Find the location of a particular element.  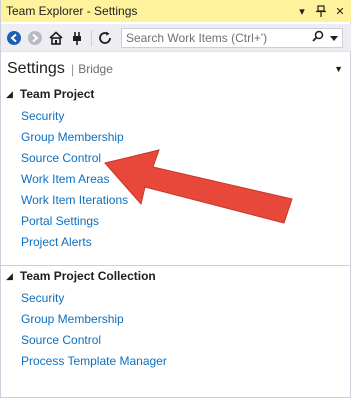

window-dropdown-icon: ▾ is located at coordinates (302, 11).